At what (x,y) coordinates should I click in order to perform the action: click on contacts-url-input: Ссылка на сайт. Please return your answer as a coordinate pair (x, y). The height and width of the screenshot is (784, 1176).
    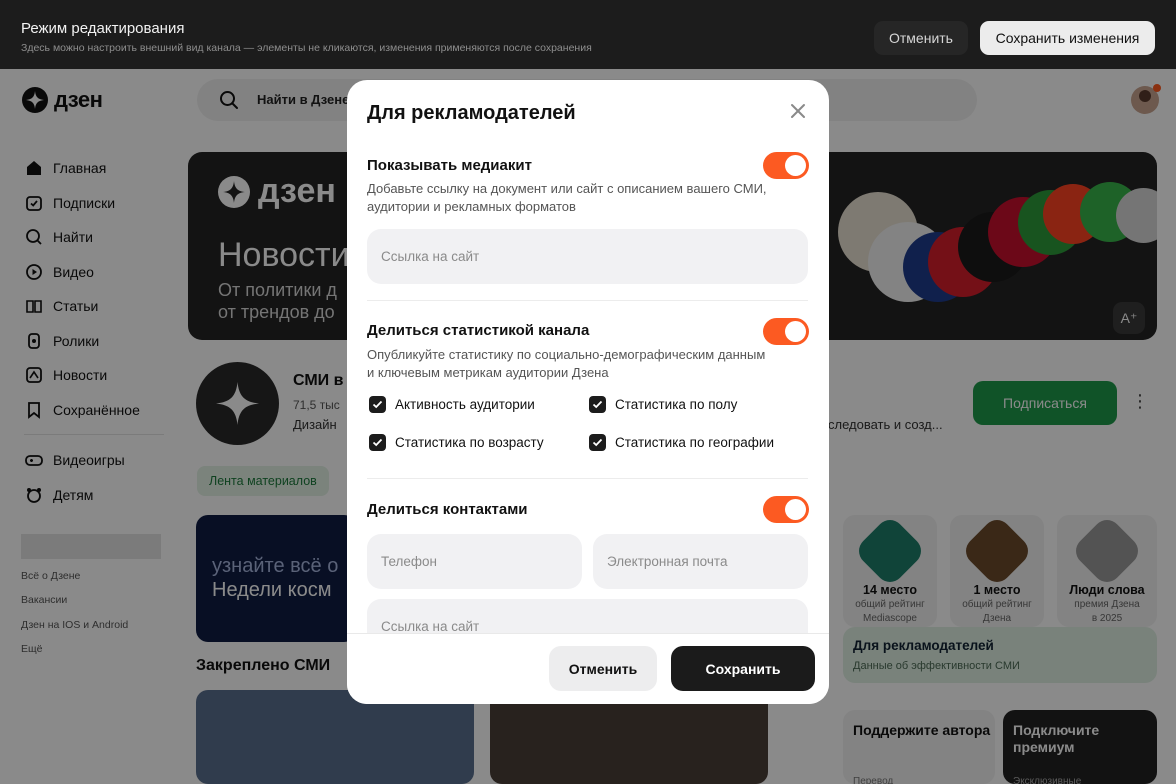
    Looking at the image, I should click on (587, 616).